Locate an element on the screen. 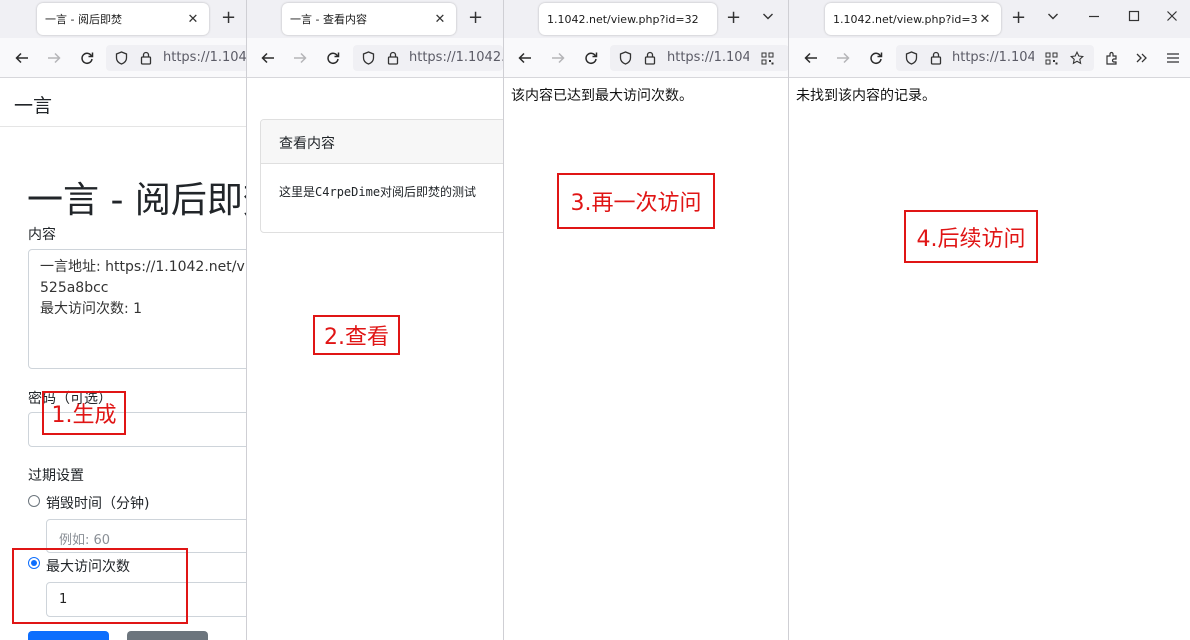 Image resolution: width=1190 pixels, height=640 pixels. annotation-highlight-box is located at coordinates (100, 586).